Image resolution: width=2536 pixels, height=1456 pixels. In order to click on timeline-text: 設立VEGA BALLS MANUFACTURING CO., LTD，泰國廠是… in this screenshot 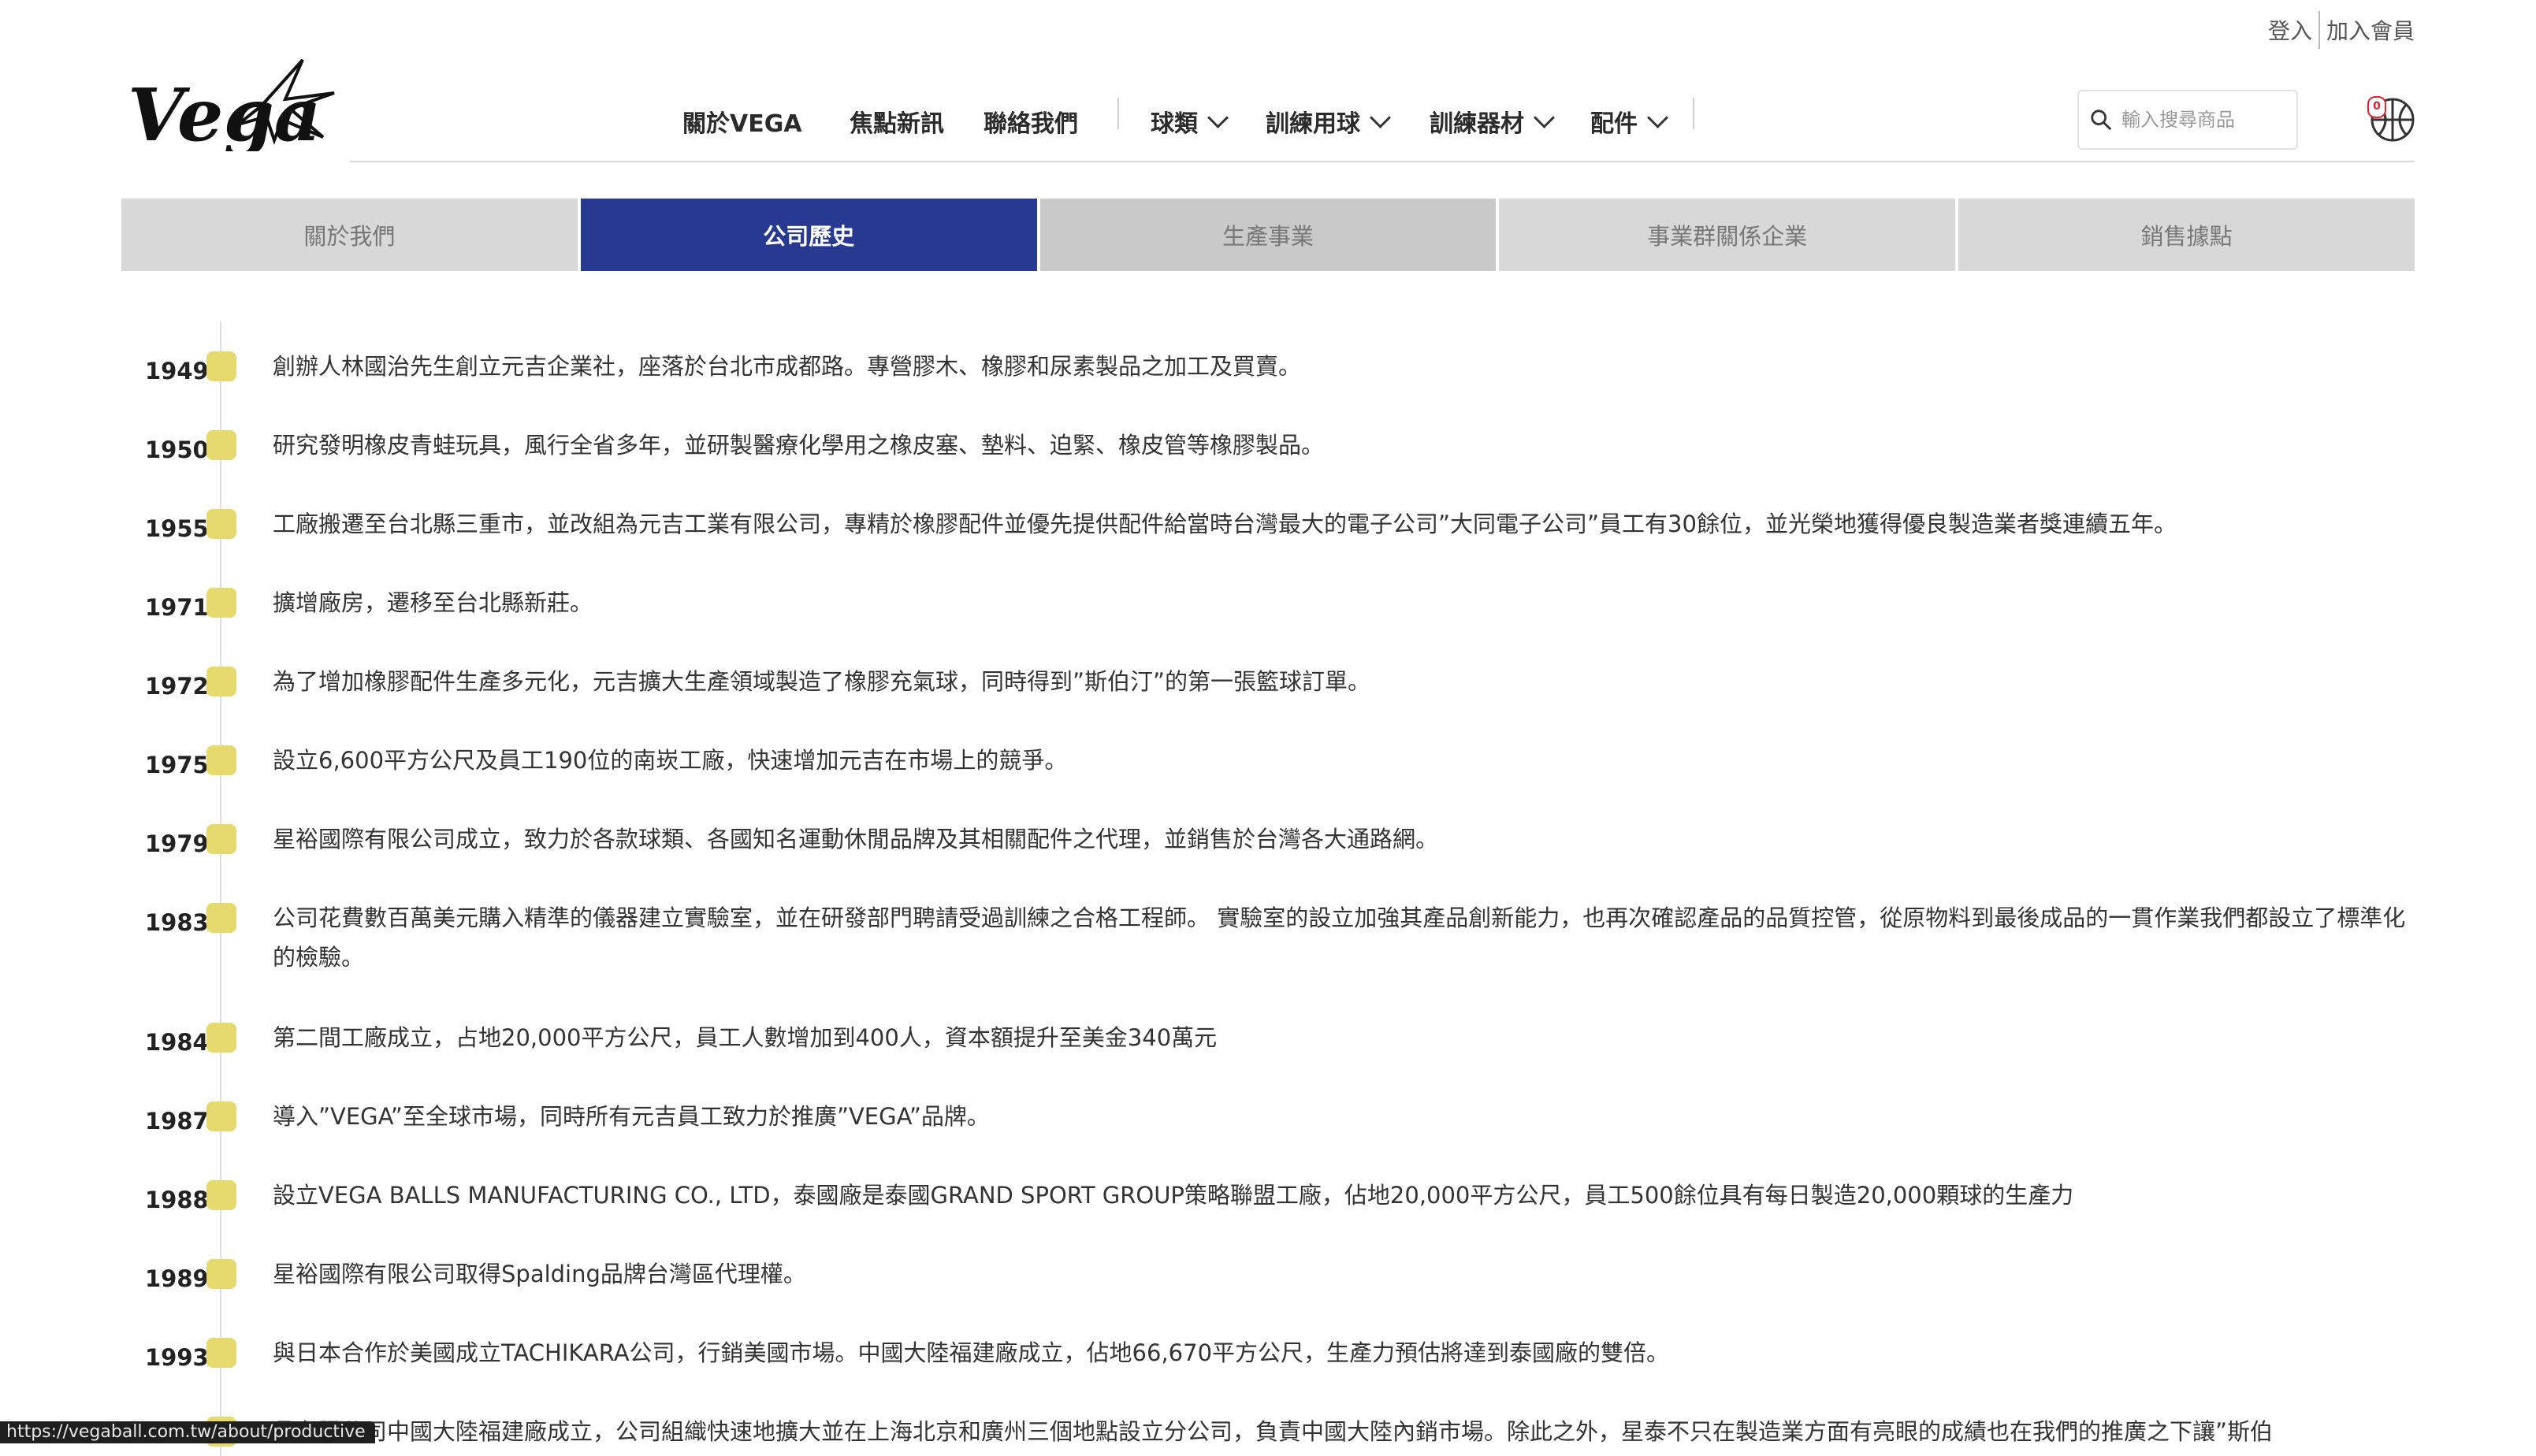, I will do `click(1173, 1195)`.